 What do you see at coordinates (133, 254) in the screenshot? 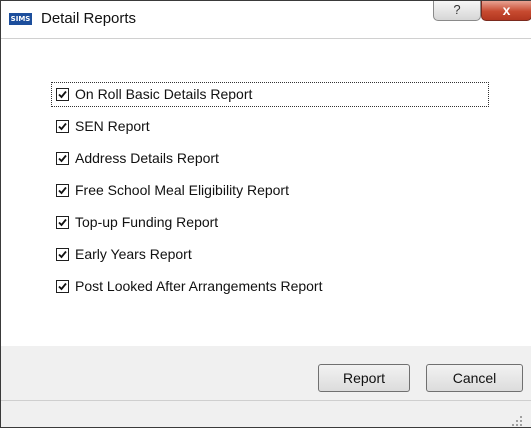
I see `report-label: Early Years Report` at bounding box center [133, 254].